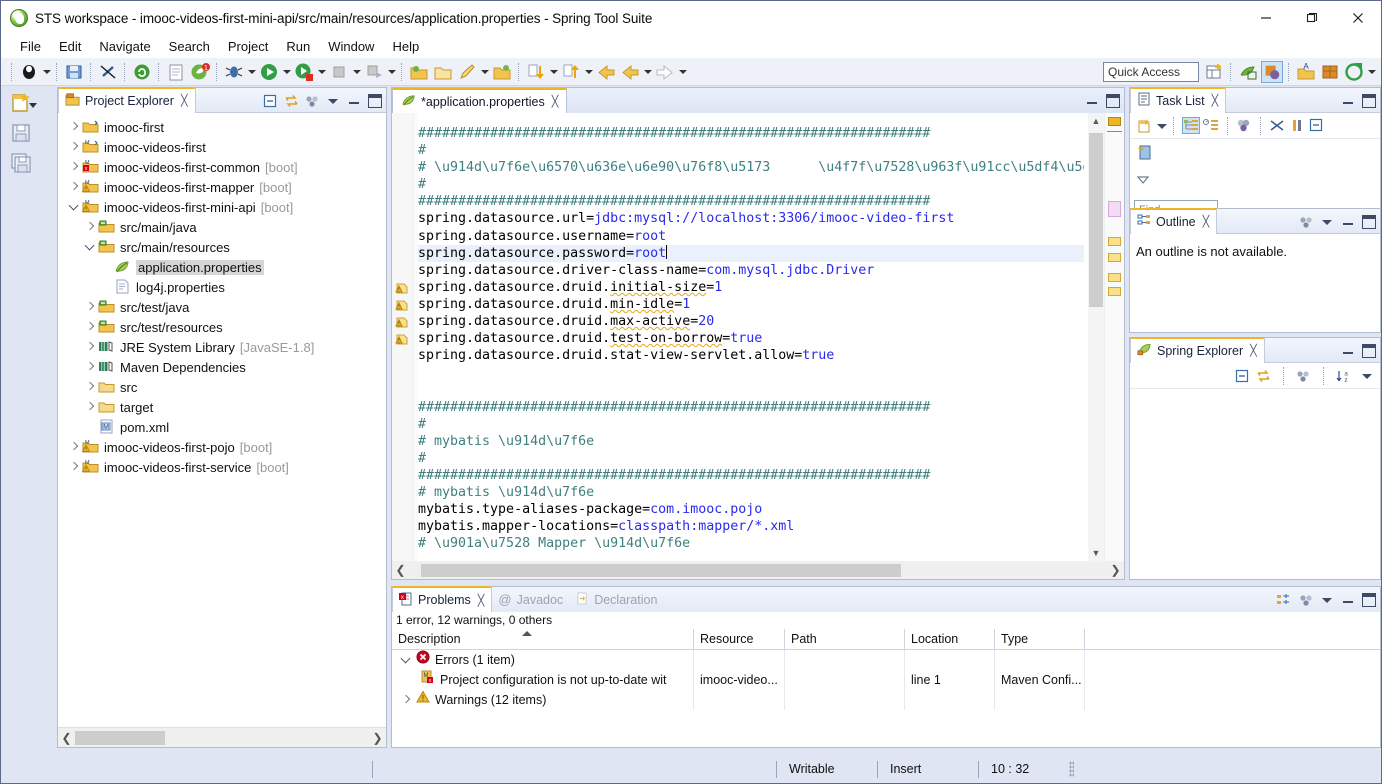 Image resolution: width=1382 pixels, height=784 pixels. What do you see at coordinates (74, 207) in the screenshot?
I see `chevron-down-icon` at bounding box center [74, 207].